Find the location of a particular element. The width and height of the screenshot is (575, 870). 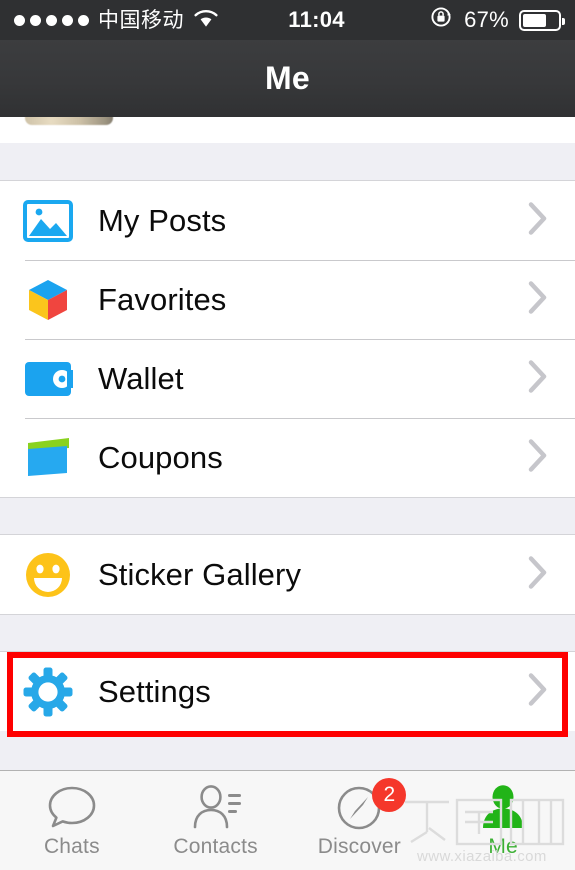

contacts-icon is located at coordinates (216, 807).